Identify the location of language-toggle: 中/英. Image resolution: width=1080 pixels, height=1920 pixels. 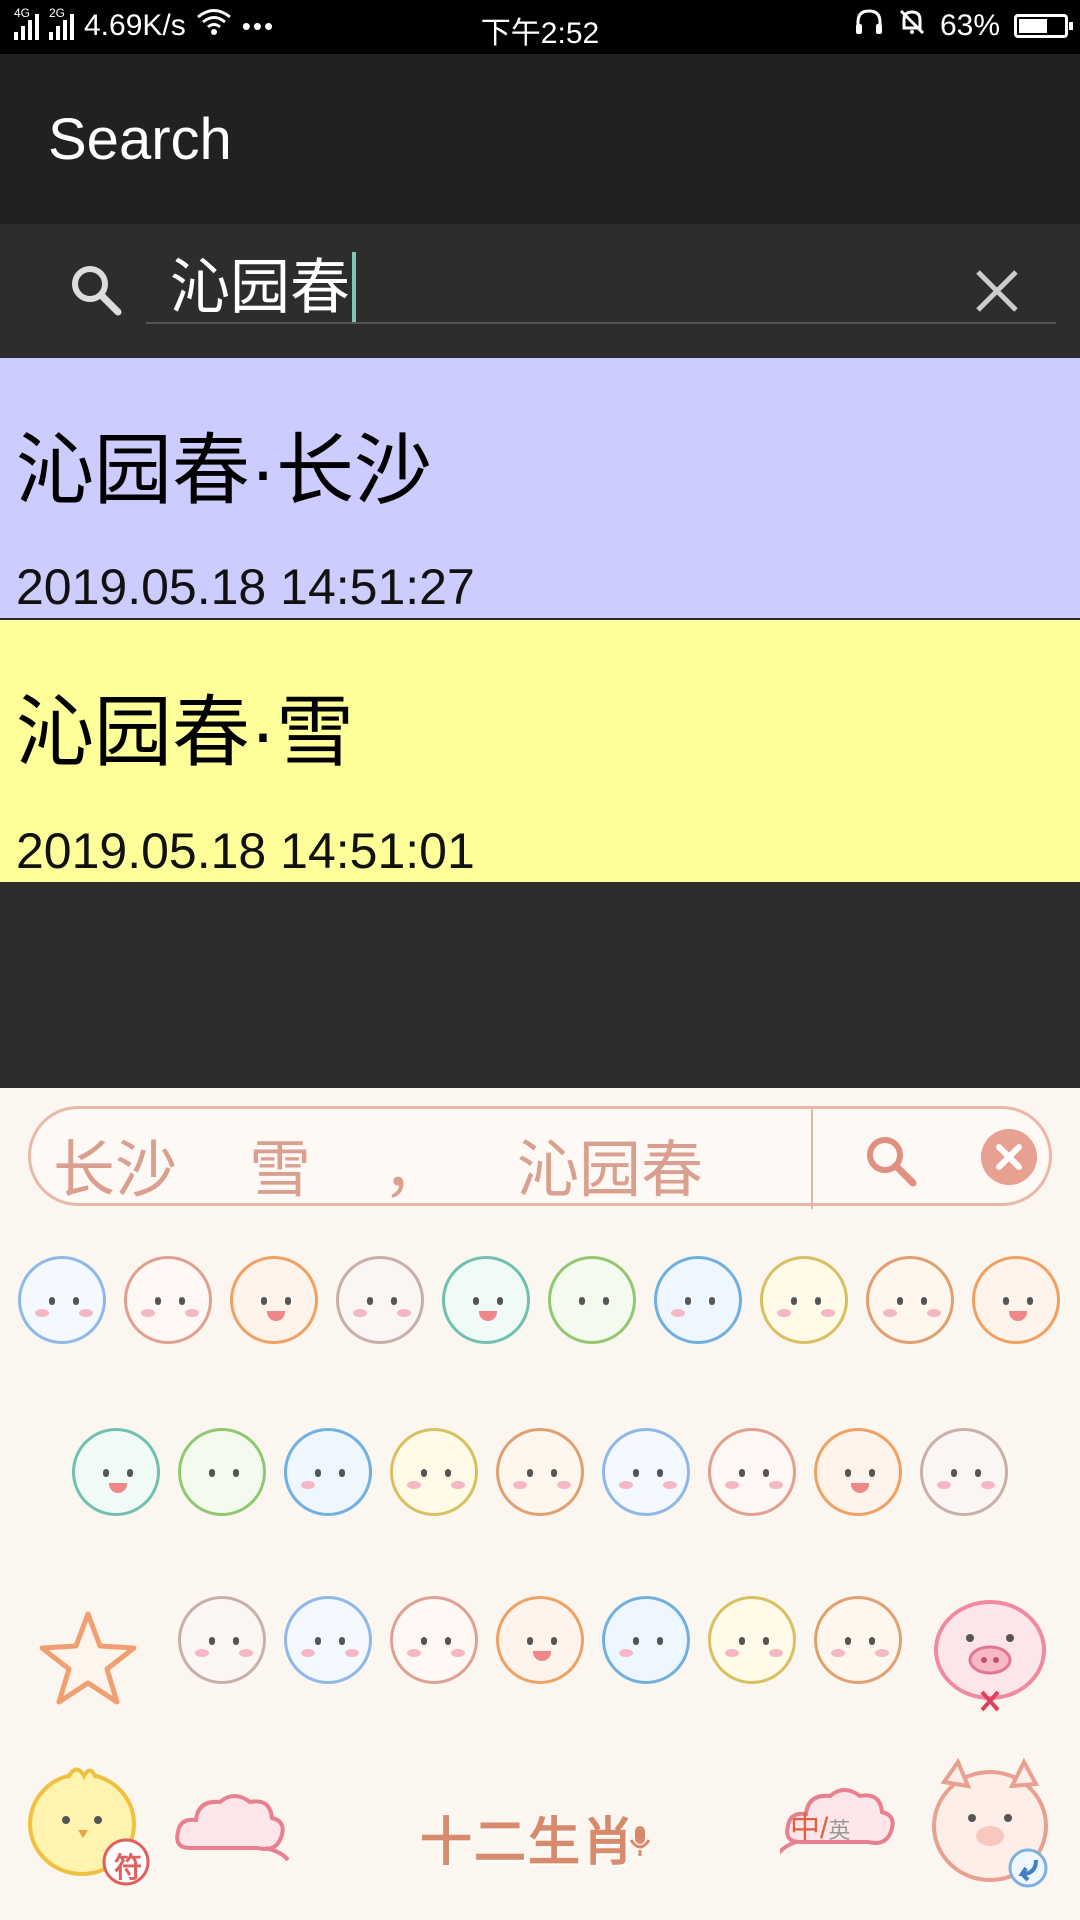
(820, 1825).